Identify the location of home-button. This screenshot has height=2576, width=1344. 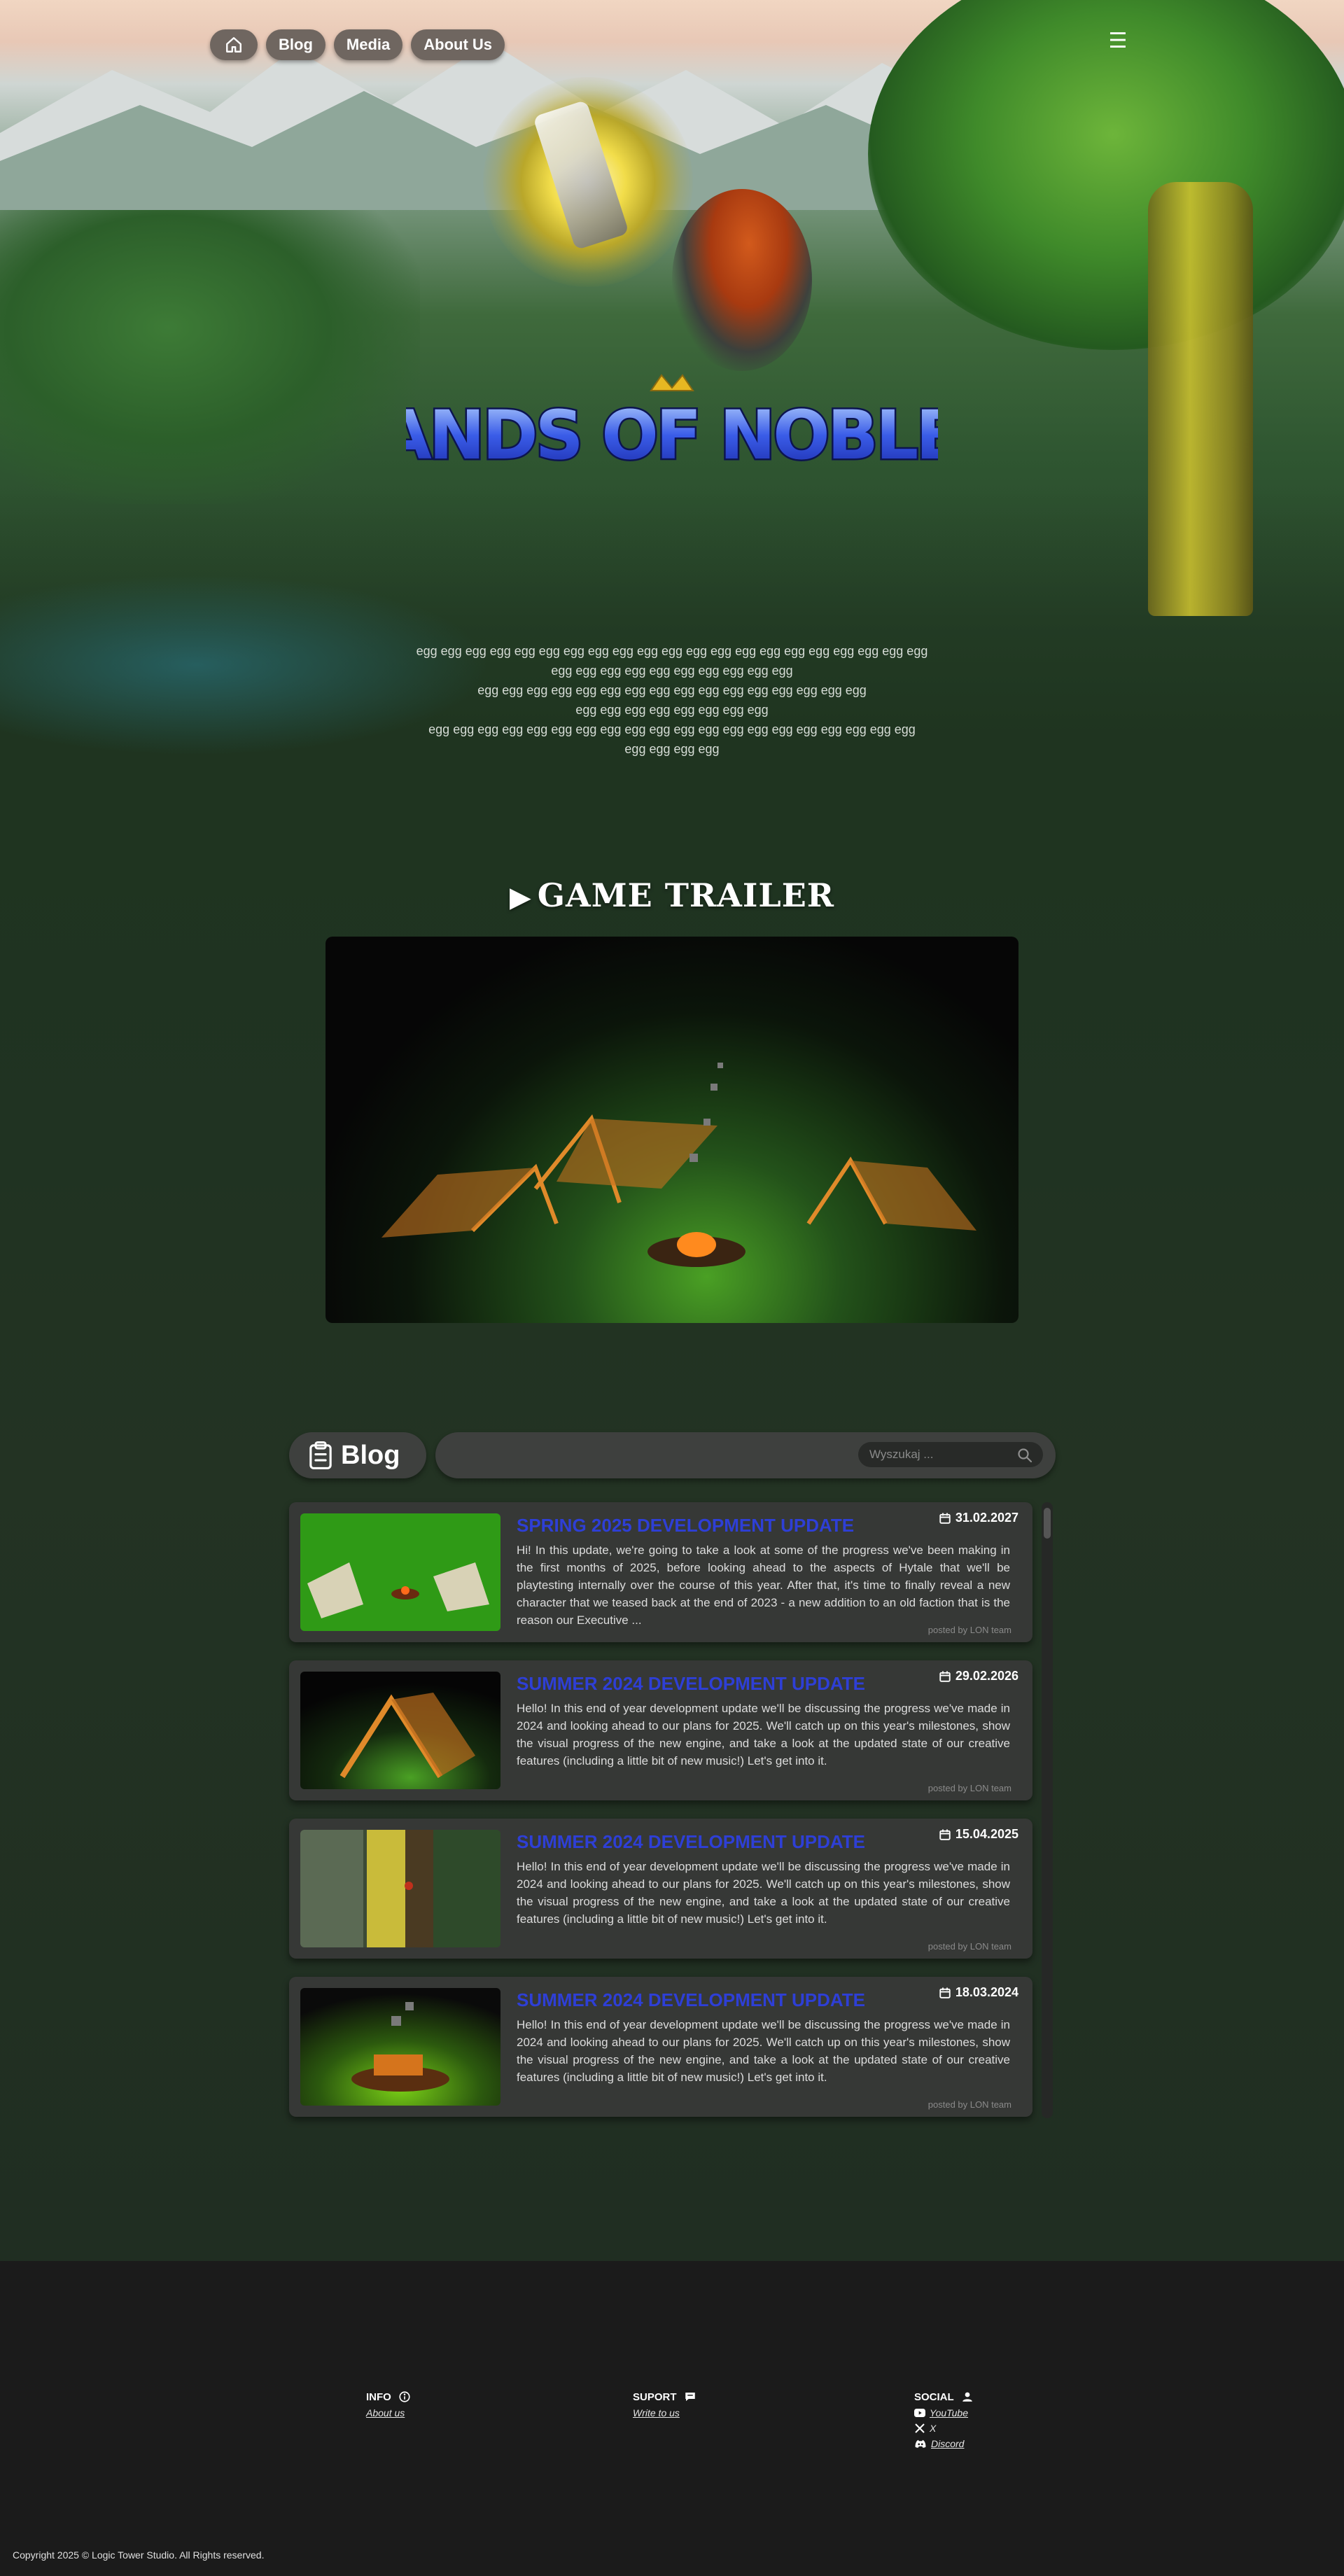
(234, 44).